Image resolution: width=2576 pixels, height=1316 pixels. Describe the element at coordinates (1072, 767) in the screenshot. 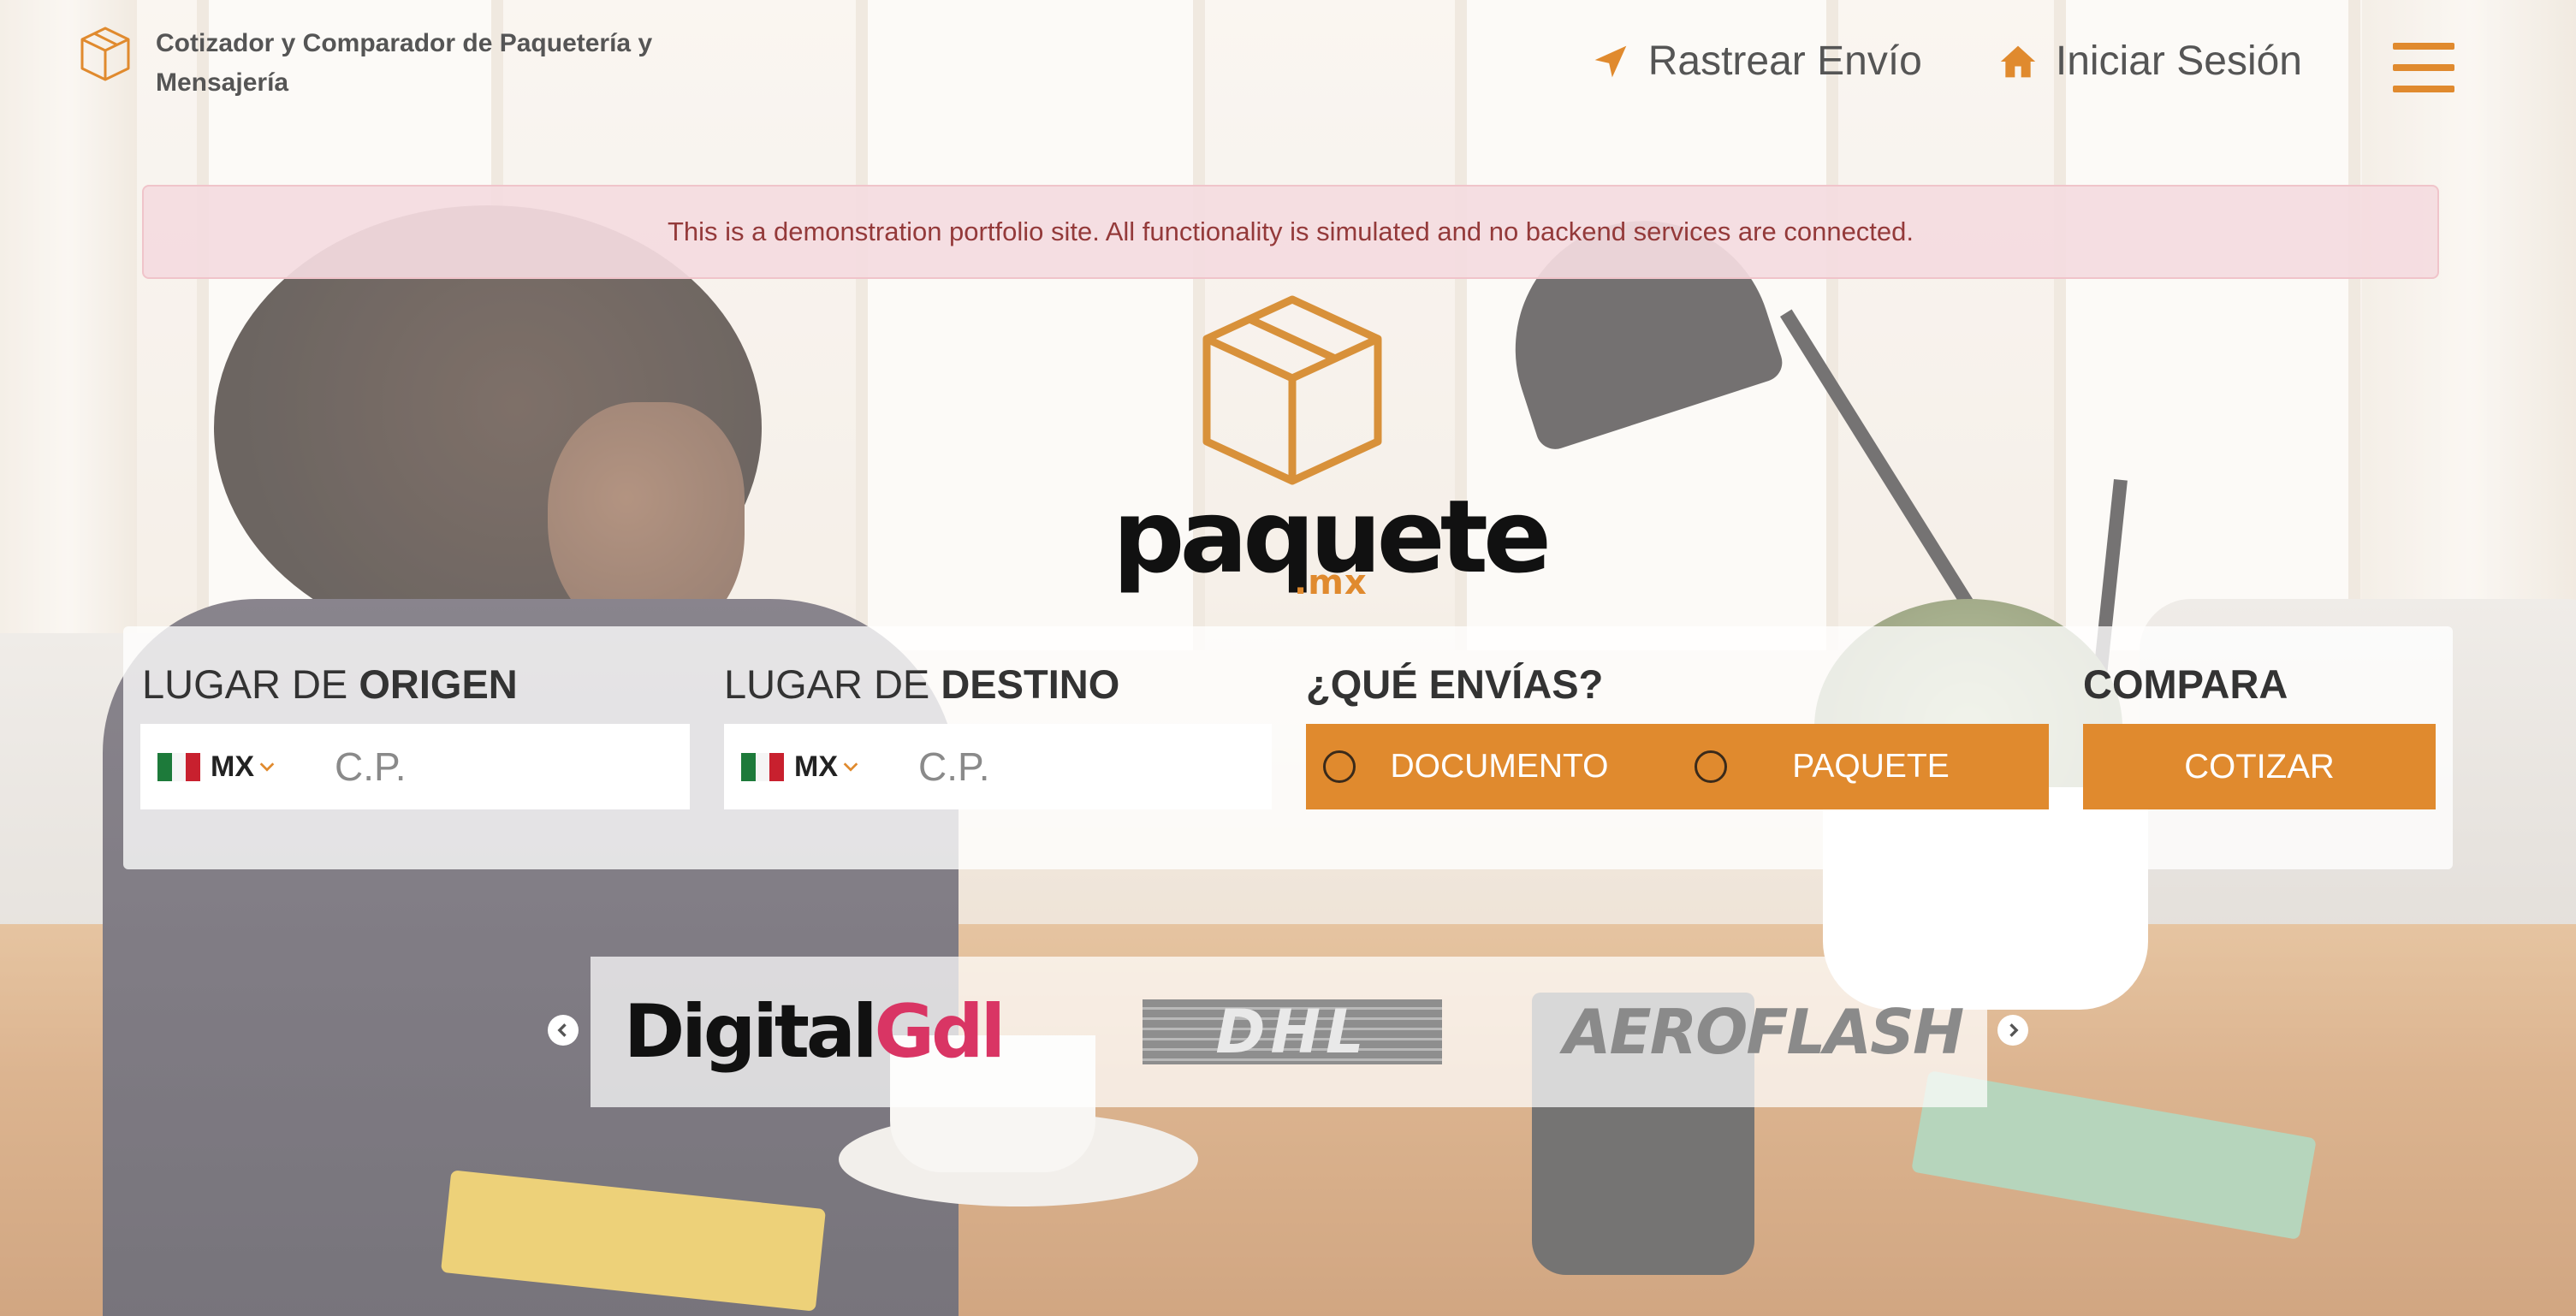

I see `destination-postal-code-input` at that location.